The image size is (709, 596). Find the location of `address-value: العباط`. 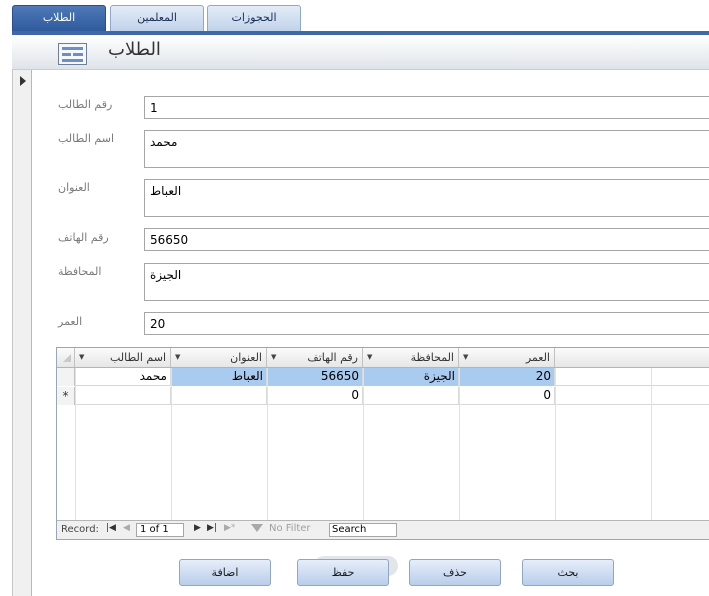

address-value: العباط is located at coordinates (166, 191).